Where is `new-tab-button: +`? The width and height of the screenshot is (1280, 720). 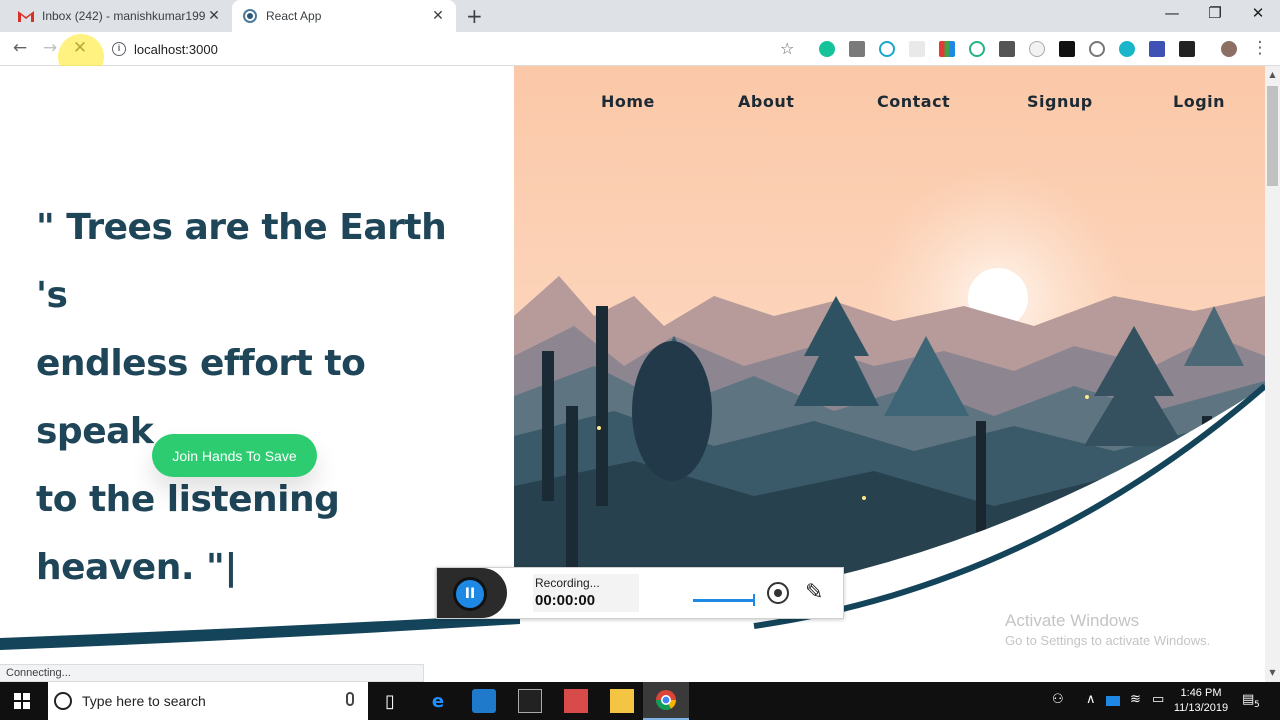 new-tab-button: + is located at coordinates (474, 16).